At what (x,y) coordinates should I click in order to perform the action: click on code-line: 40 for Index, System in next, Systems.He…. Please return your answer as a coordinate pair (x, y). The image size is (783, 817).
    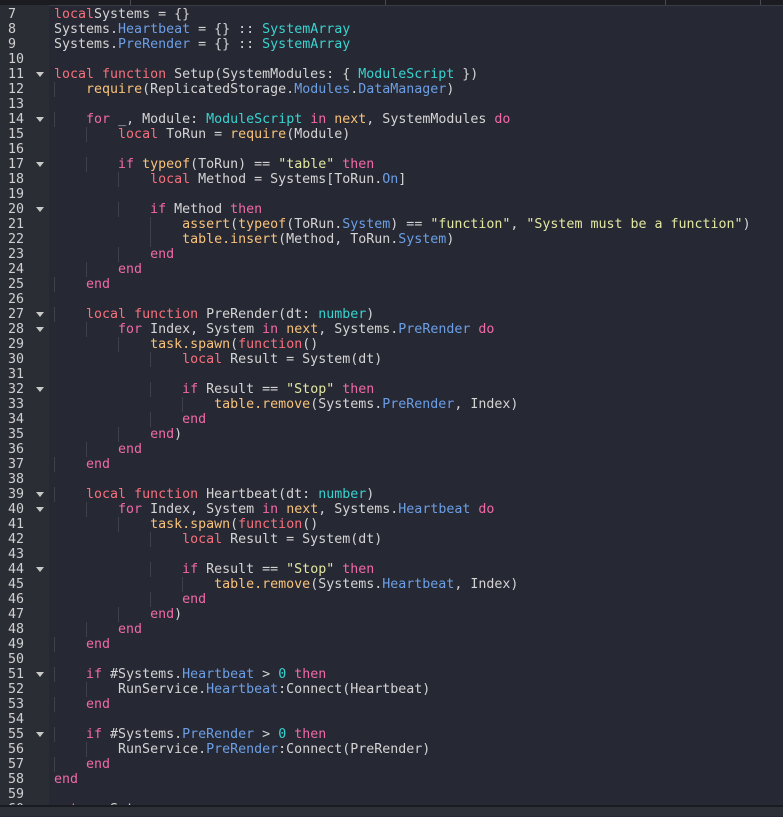
    Looking at the image, I should click on (391, 509).